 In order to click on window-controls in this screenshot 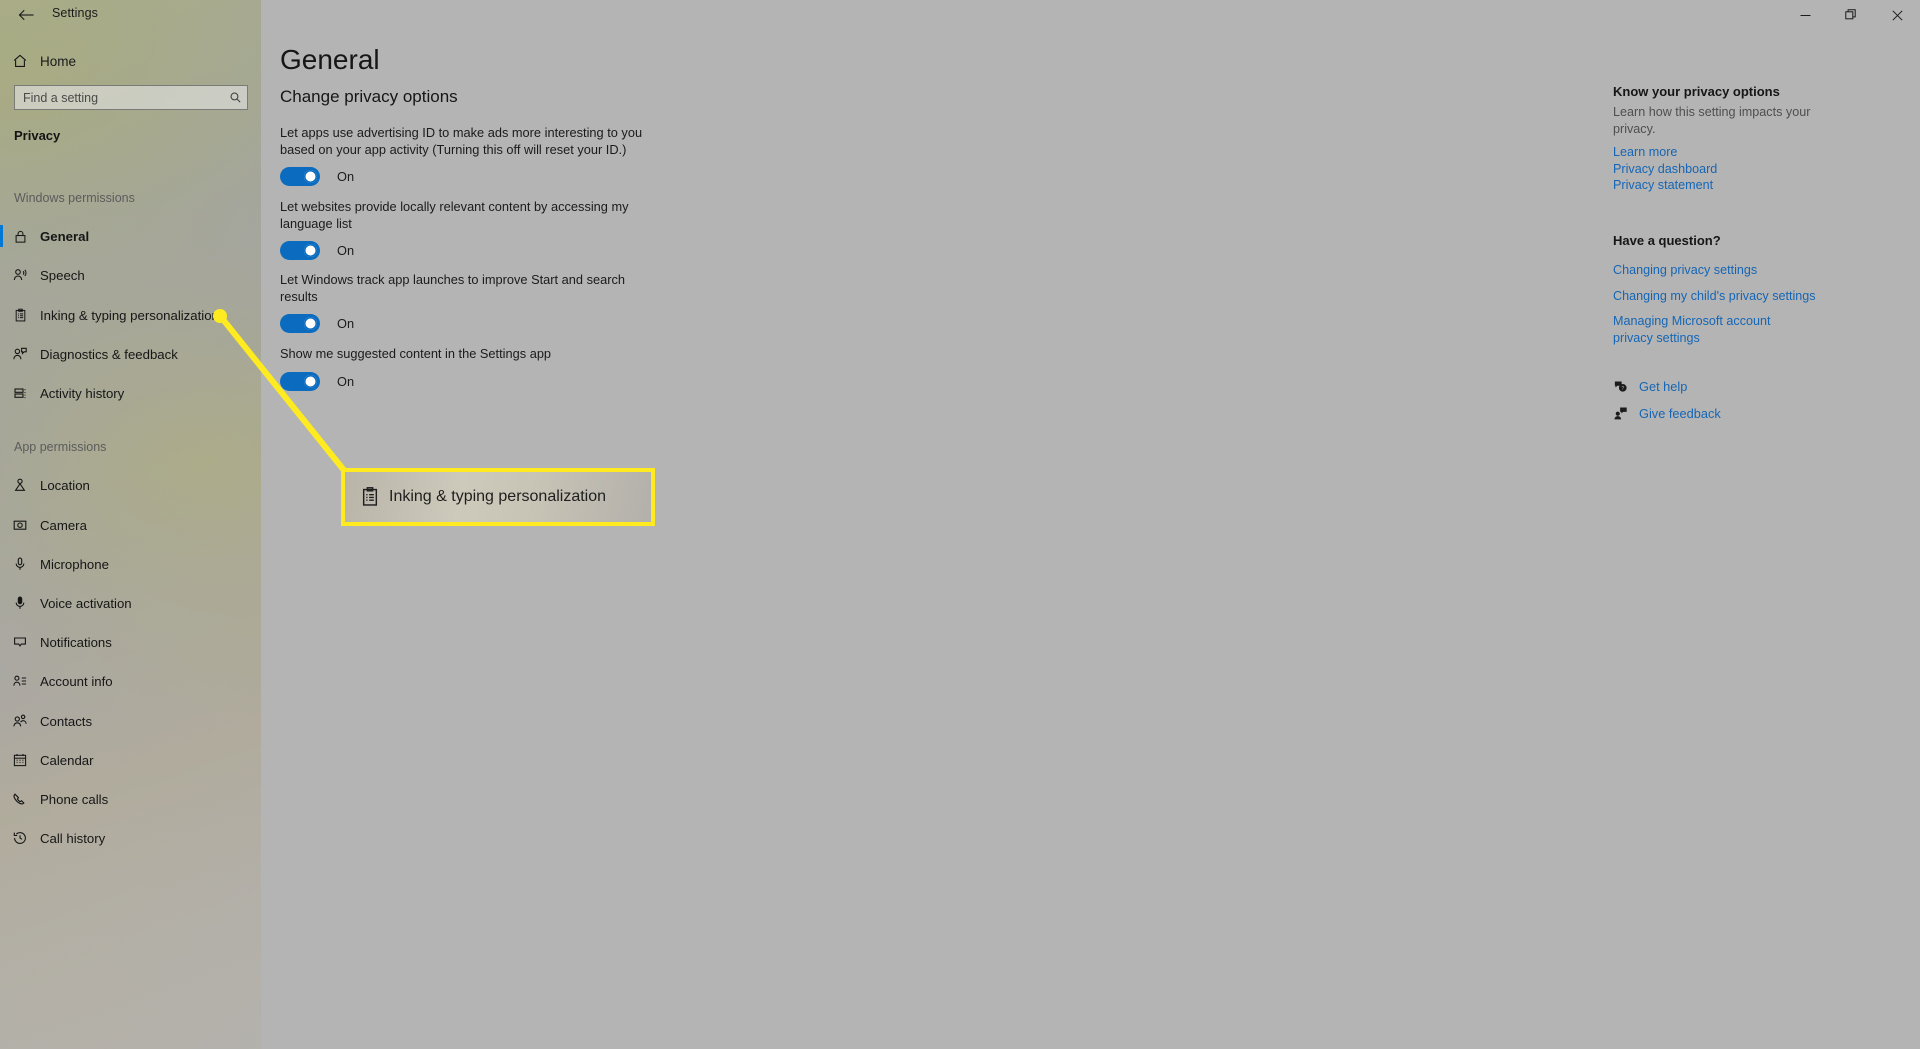, I will do `click(1851, 15)`.